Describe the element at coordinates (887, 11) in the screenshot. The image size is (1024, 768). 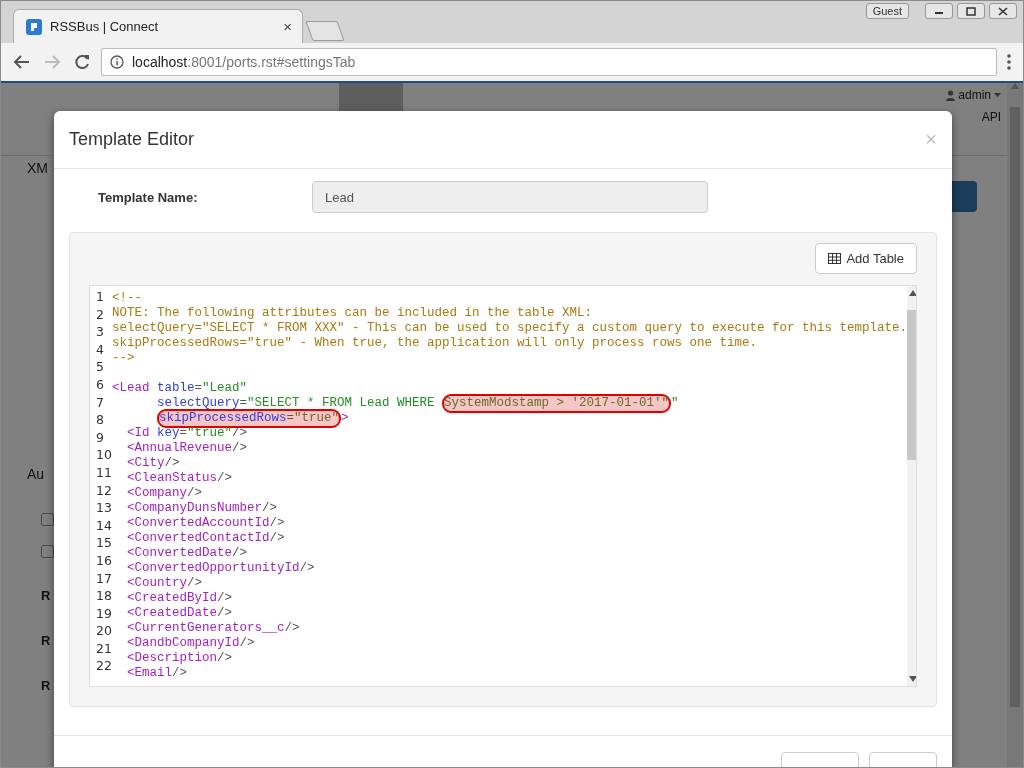
I see `guest-button: Guest` at that location.